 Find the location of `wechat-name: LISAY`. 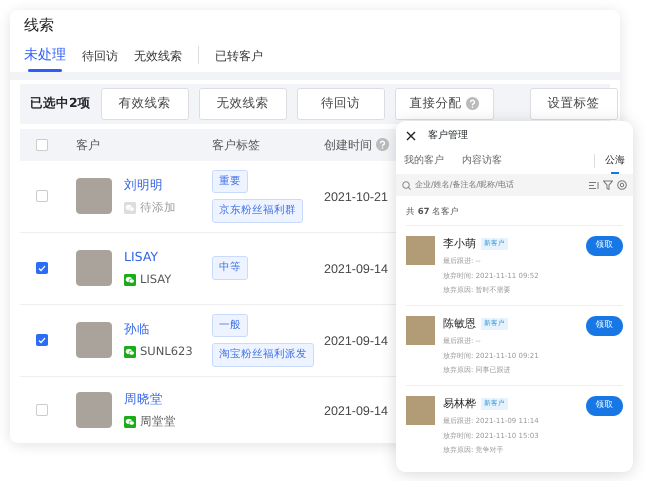

wechat-name: LISAY is located at coordinates (156, 279).